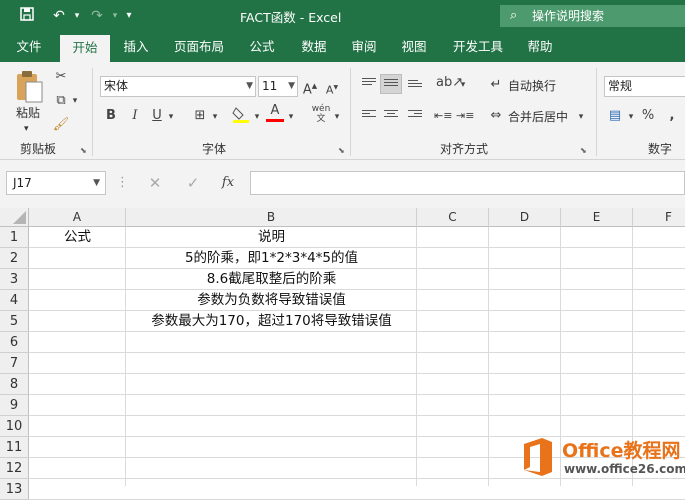 This screenshot has width=685, height=500. I want to click on tab-insert: 插入, so click(136, 47).